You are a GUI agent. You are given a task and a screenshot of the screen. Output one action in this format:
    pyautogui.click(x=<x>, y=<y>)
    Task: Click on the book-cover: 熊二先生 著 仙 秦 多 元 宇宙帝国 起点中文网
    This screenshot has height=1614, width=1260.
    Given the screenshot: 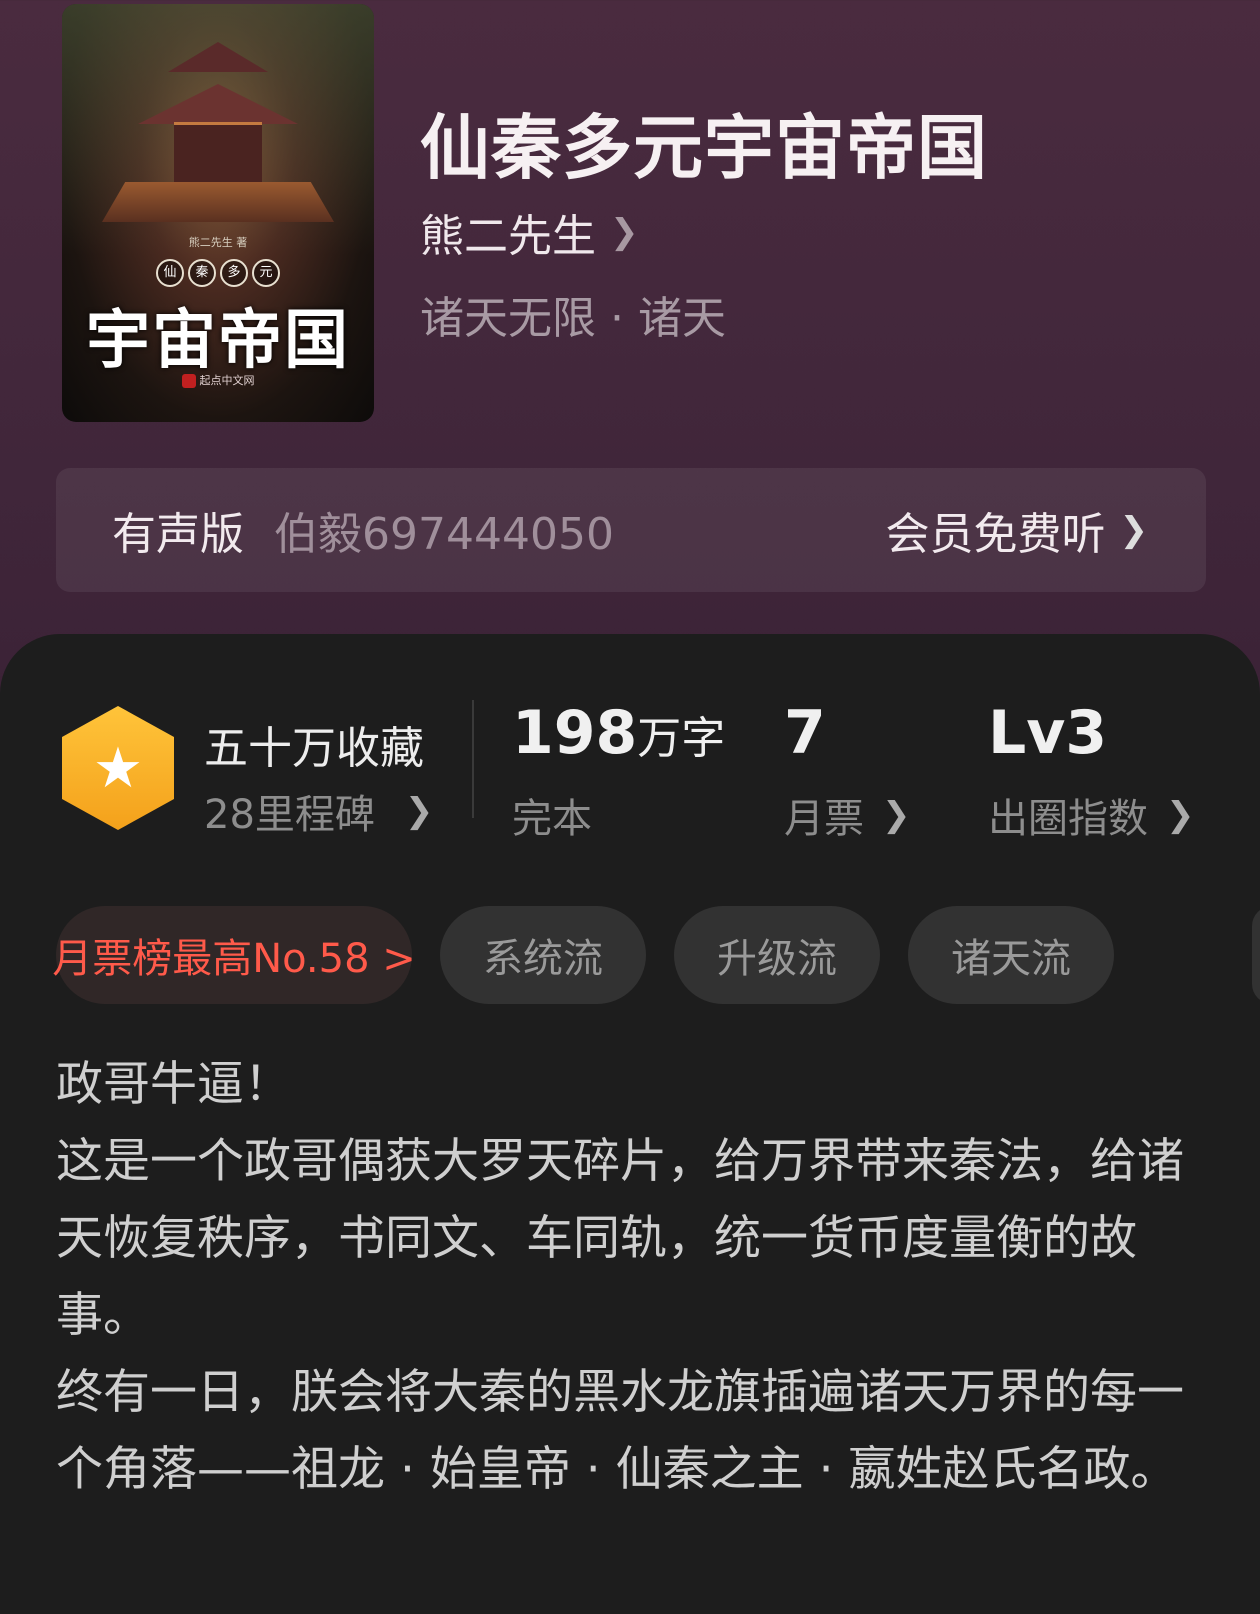 What is the action you would take?
    pyautogui.click(x=218, y=213)
    